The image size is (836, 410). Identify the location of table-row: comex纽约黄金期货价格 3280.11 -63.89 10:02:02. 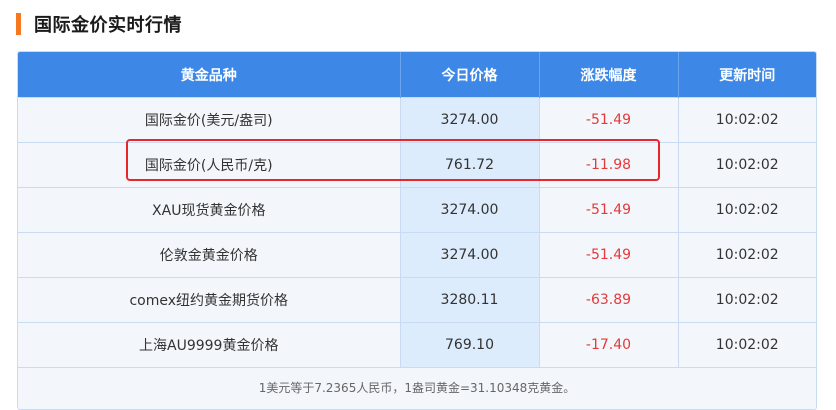
(417, 300).